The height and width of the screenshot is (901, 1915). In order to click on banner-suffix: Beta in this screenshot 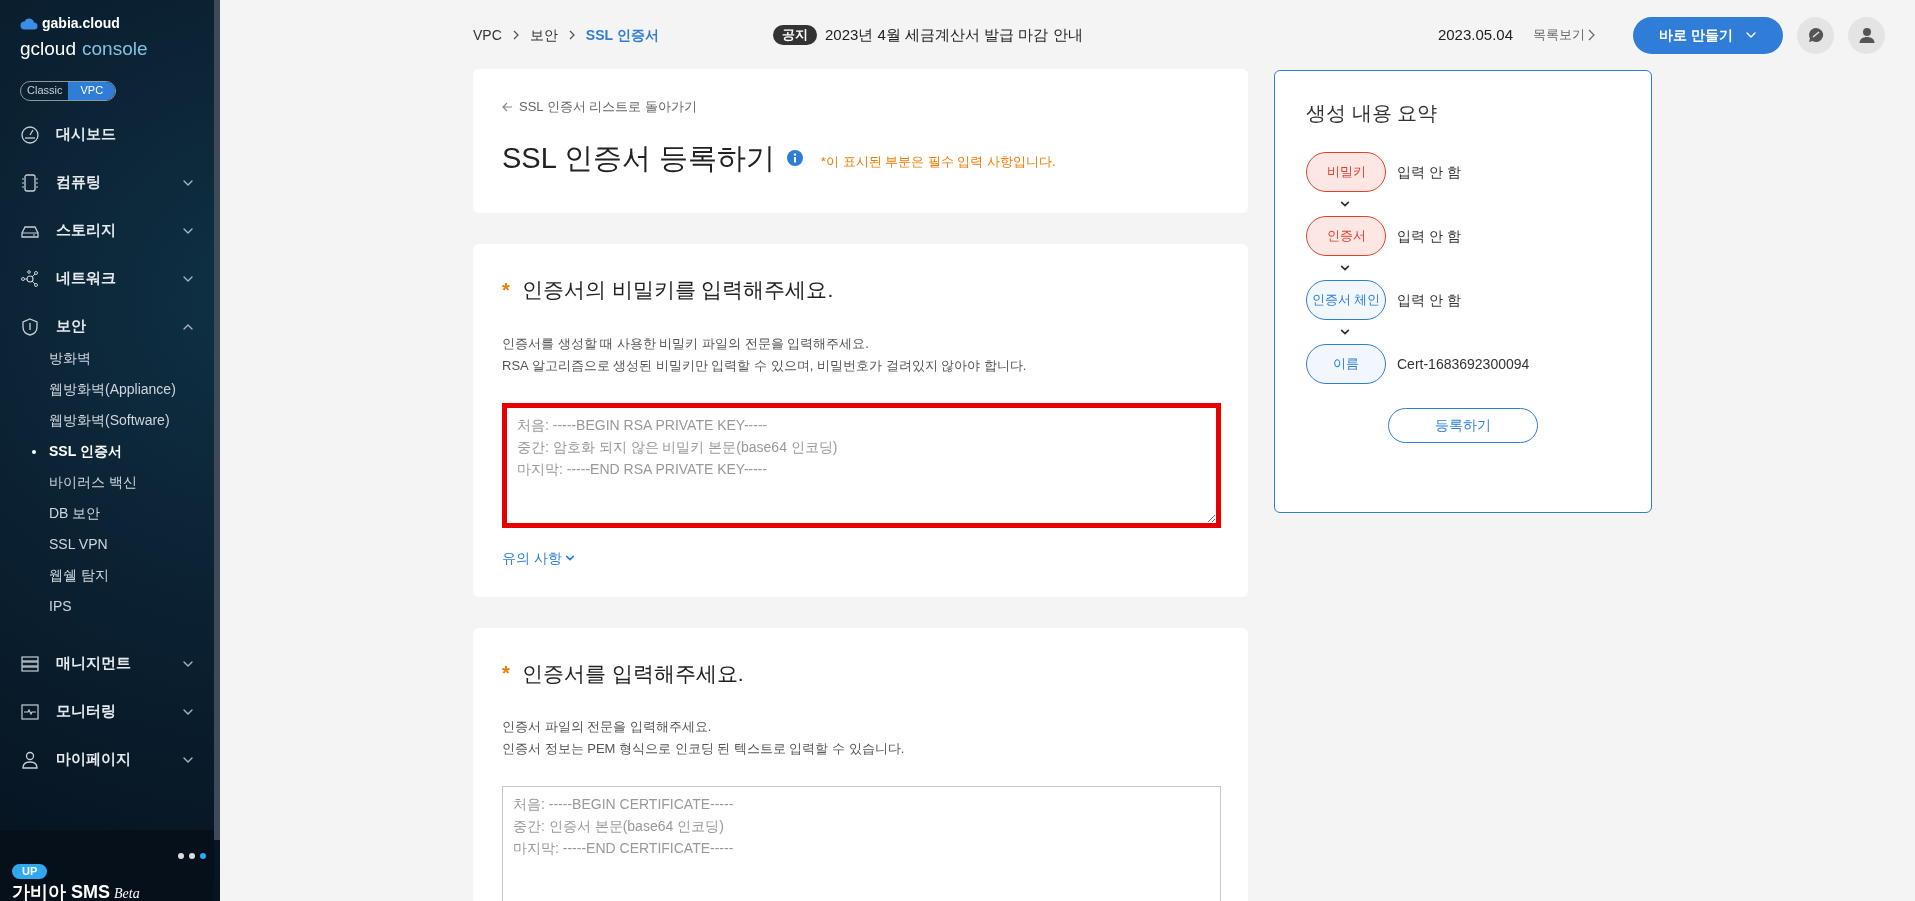, I will do `click(127, 893)`.